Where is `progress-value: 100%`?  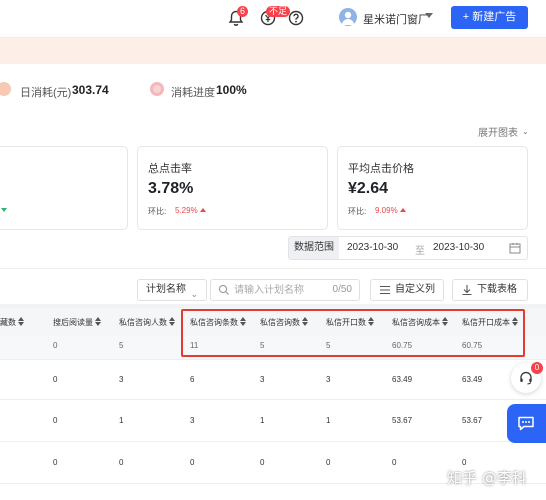
progress-value: 100% is located at coordinates (231, 90).